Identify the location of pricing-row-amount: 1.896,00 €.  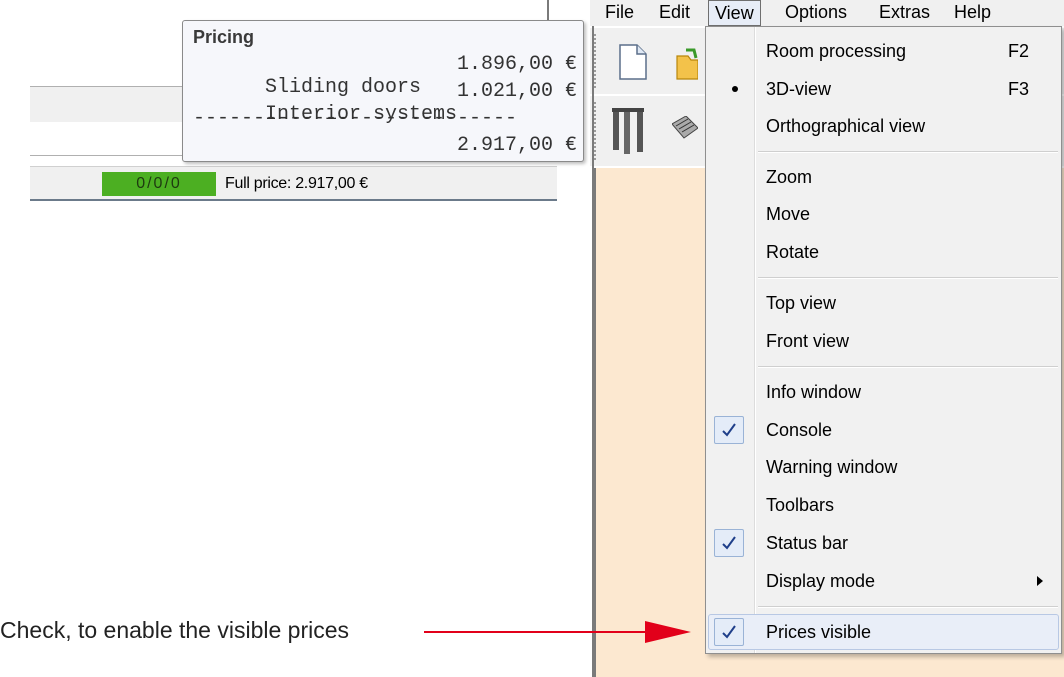
(516, 64).